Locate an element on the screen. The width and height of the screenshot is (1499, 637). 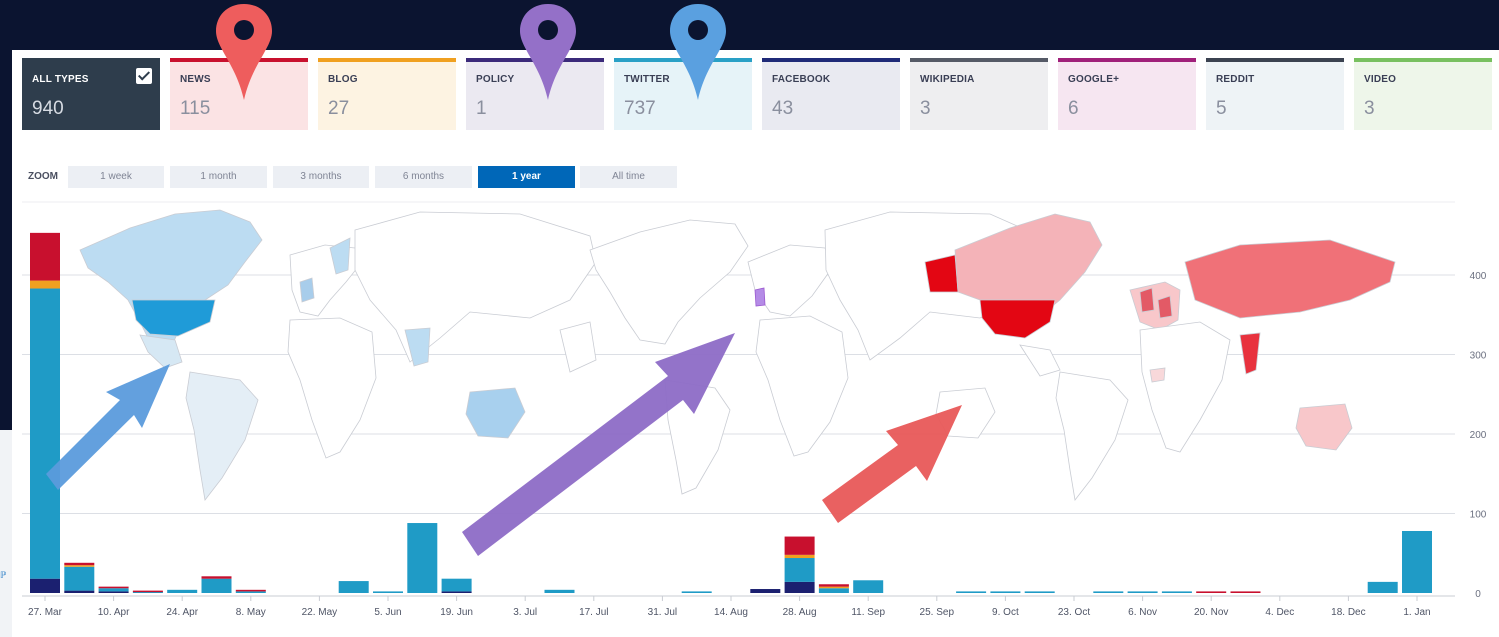
x-tick-label: 6. Nov is located at coordinates (1142, 612).